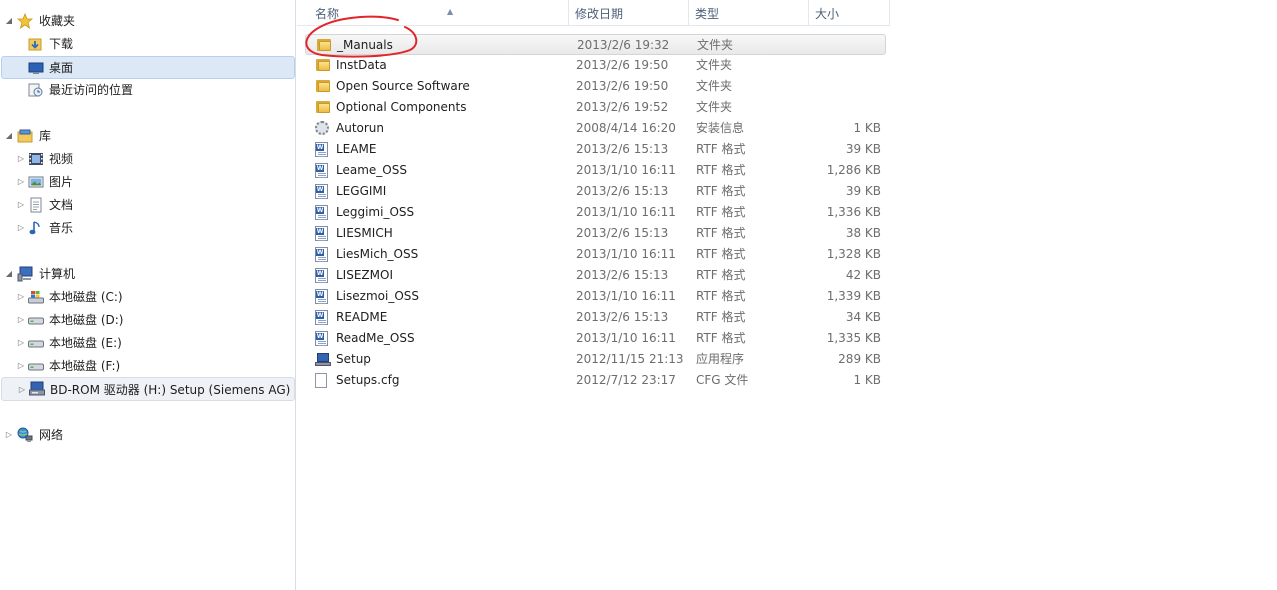 The image size is (1277, 590). I want to click on file-row: W Leame_OSS 2013/1/10 16:11 RTF 格式 1,286 KB, so click(595, 170).